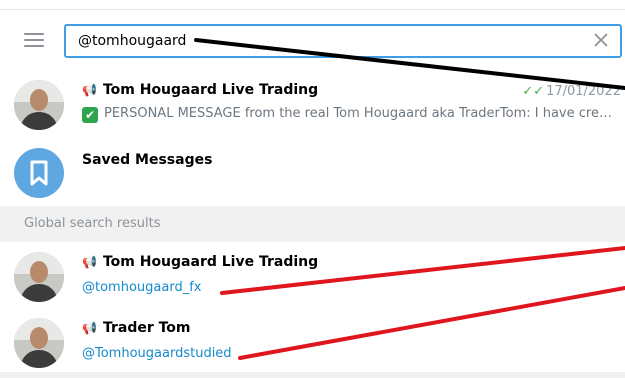  Describe the element at coordinates (312, 224) in the screenshot. I see `global-search-header: Global search results` at that location.